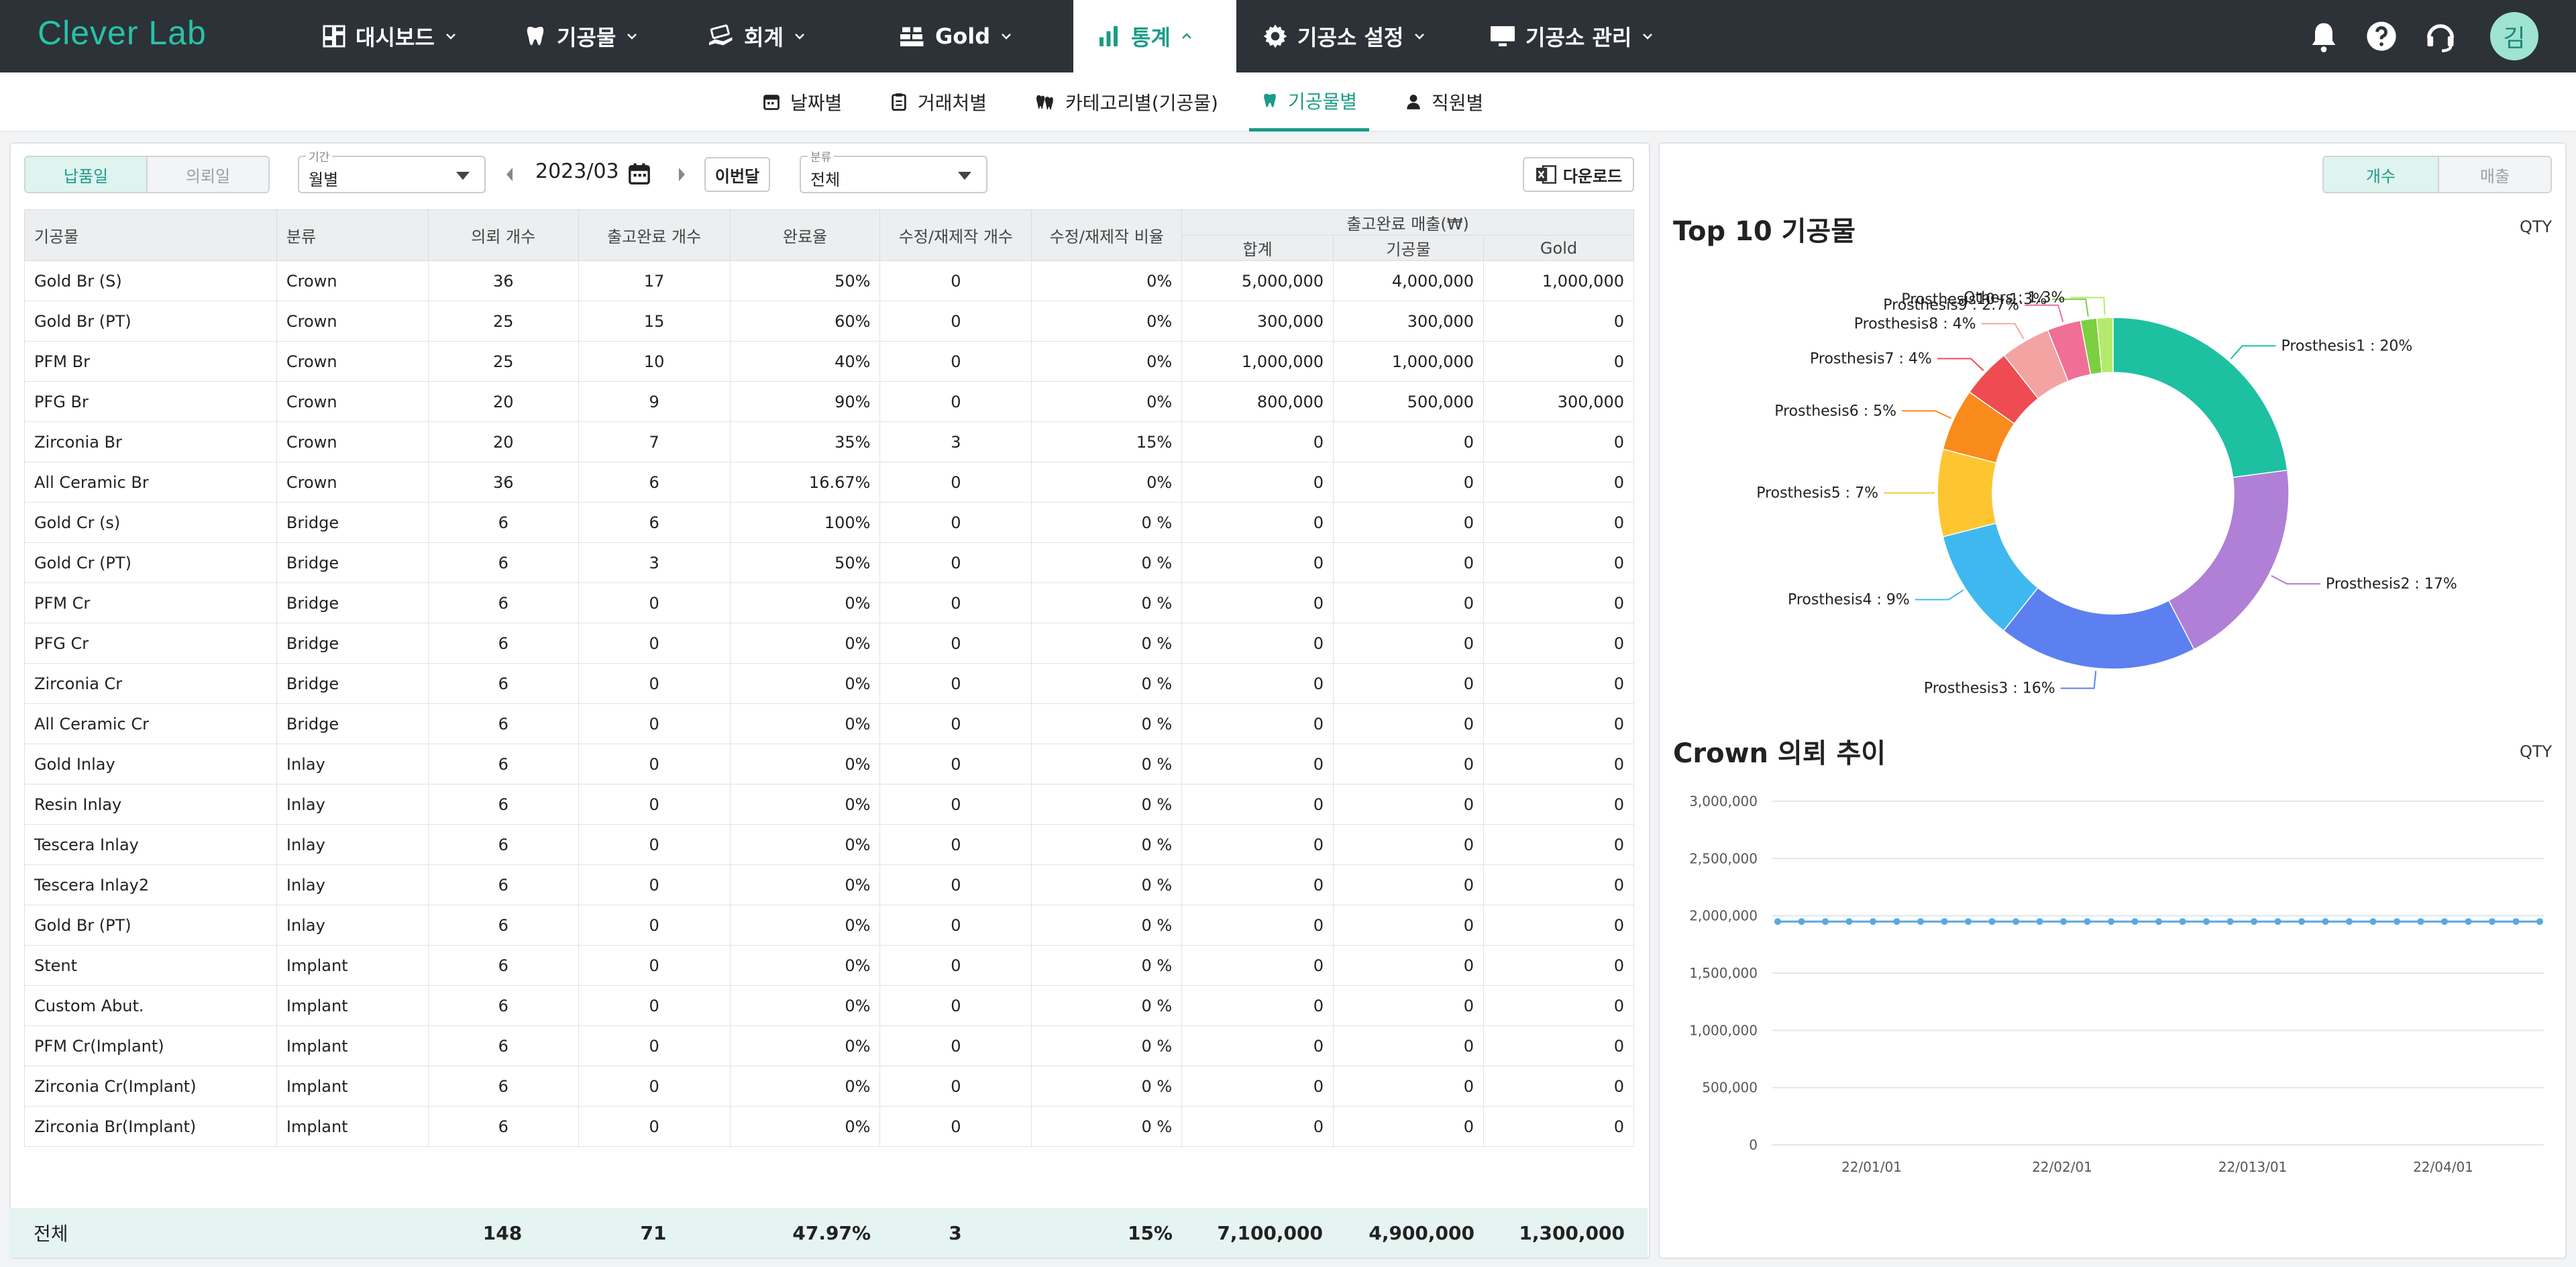 The width and height of the screenshot is (2576, 1267). What do you see at coordinates (390, 36) in the screenshot?
I see `nav-dashboard: 대시보드` at bounding box center [390, 36].